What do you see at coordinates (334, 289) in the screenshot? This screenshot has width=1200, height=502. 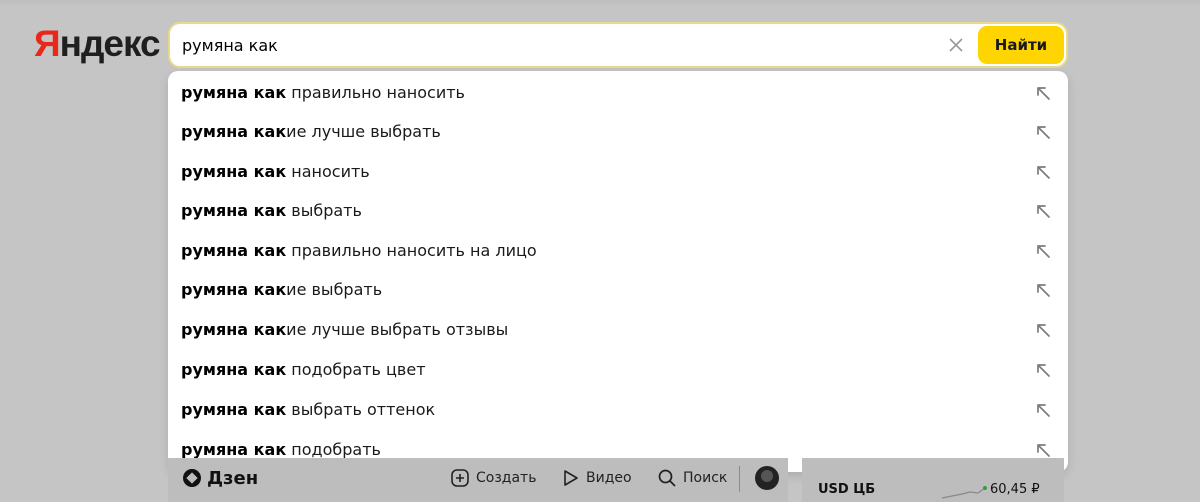 I see `suggestion-completion: ие выбрать` at bounding box center [334, 289].